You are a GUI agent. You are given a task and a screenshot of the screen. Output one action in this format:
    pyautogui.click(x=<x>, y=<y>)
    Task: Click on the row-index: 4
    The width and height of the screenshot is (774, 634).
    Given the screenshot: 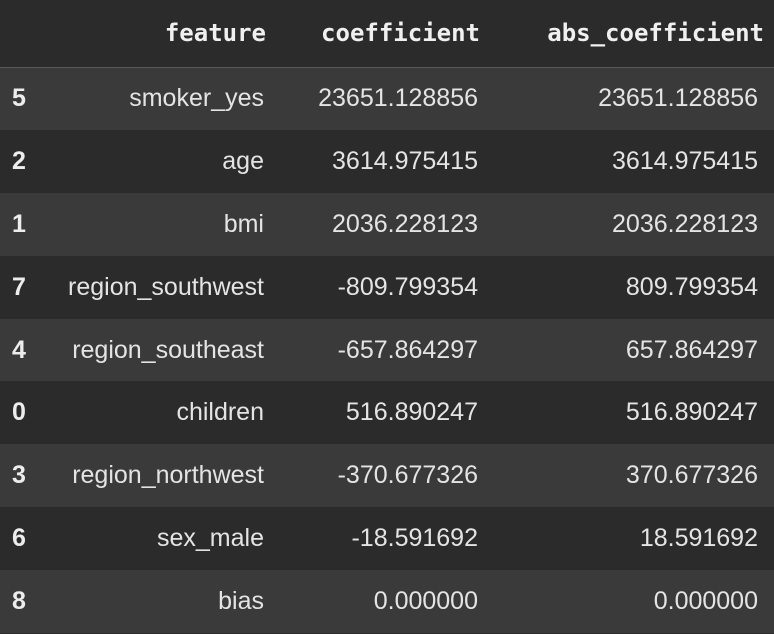 What is the action you would take?
    pyautogui.click(x=19, y=349)
    